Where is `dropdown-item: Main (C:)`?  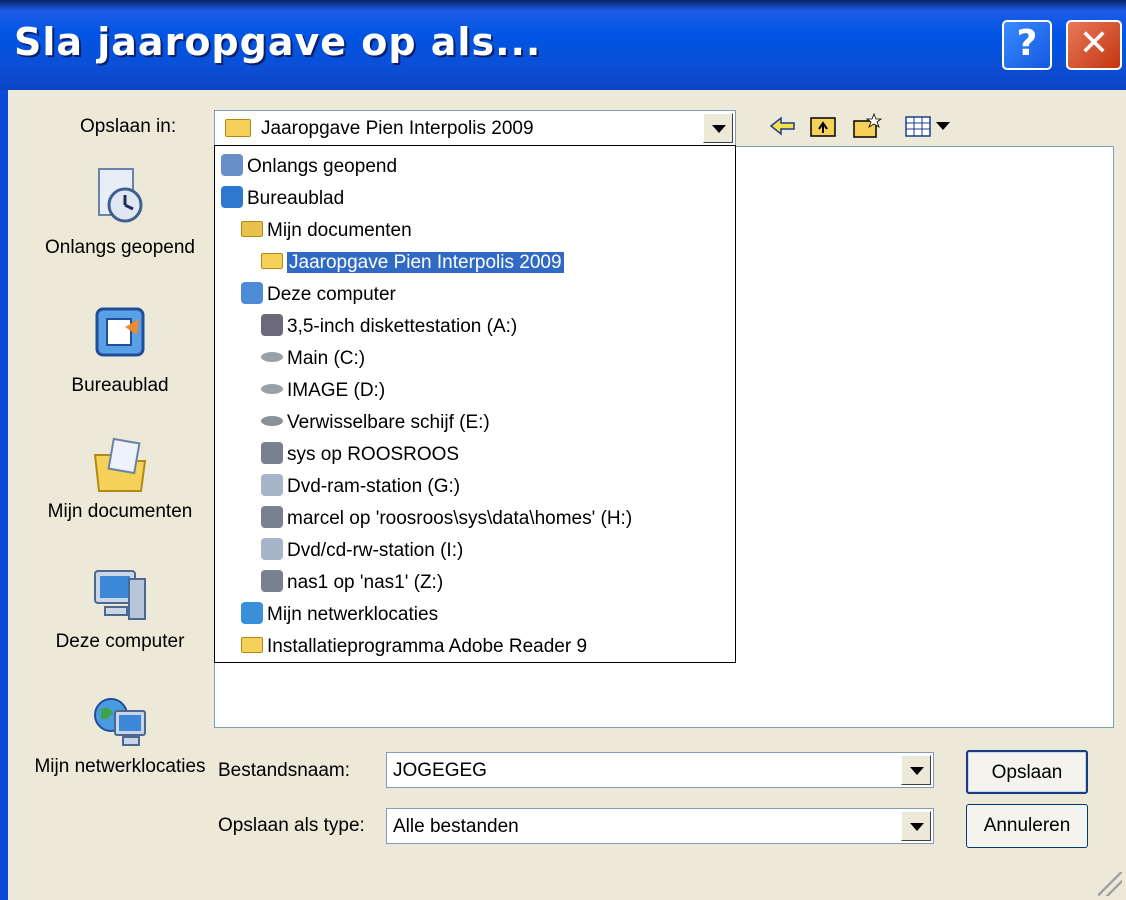 dropdown-item: Main (C:) is located at coordinates (313, 359).